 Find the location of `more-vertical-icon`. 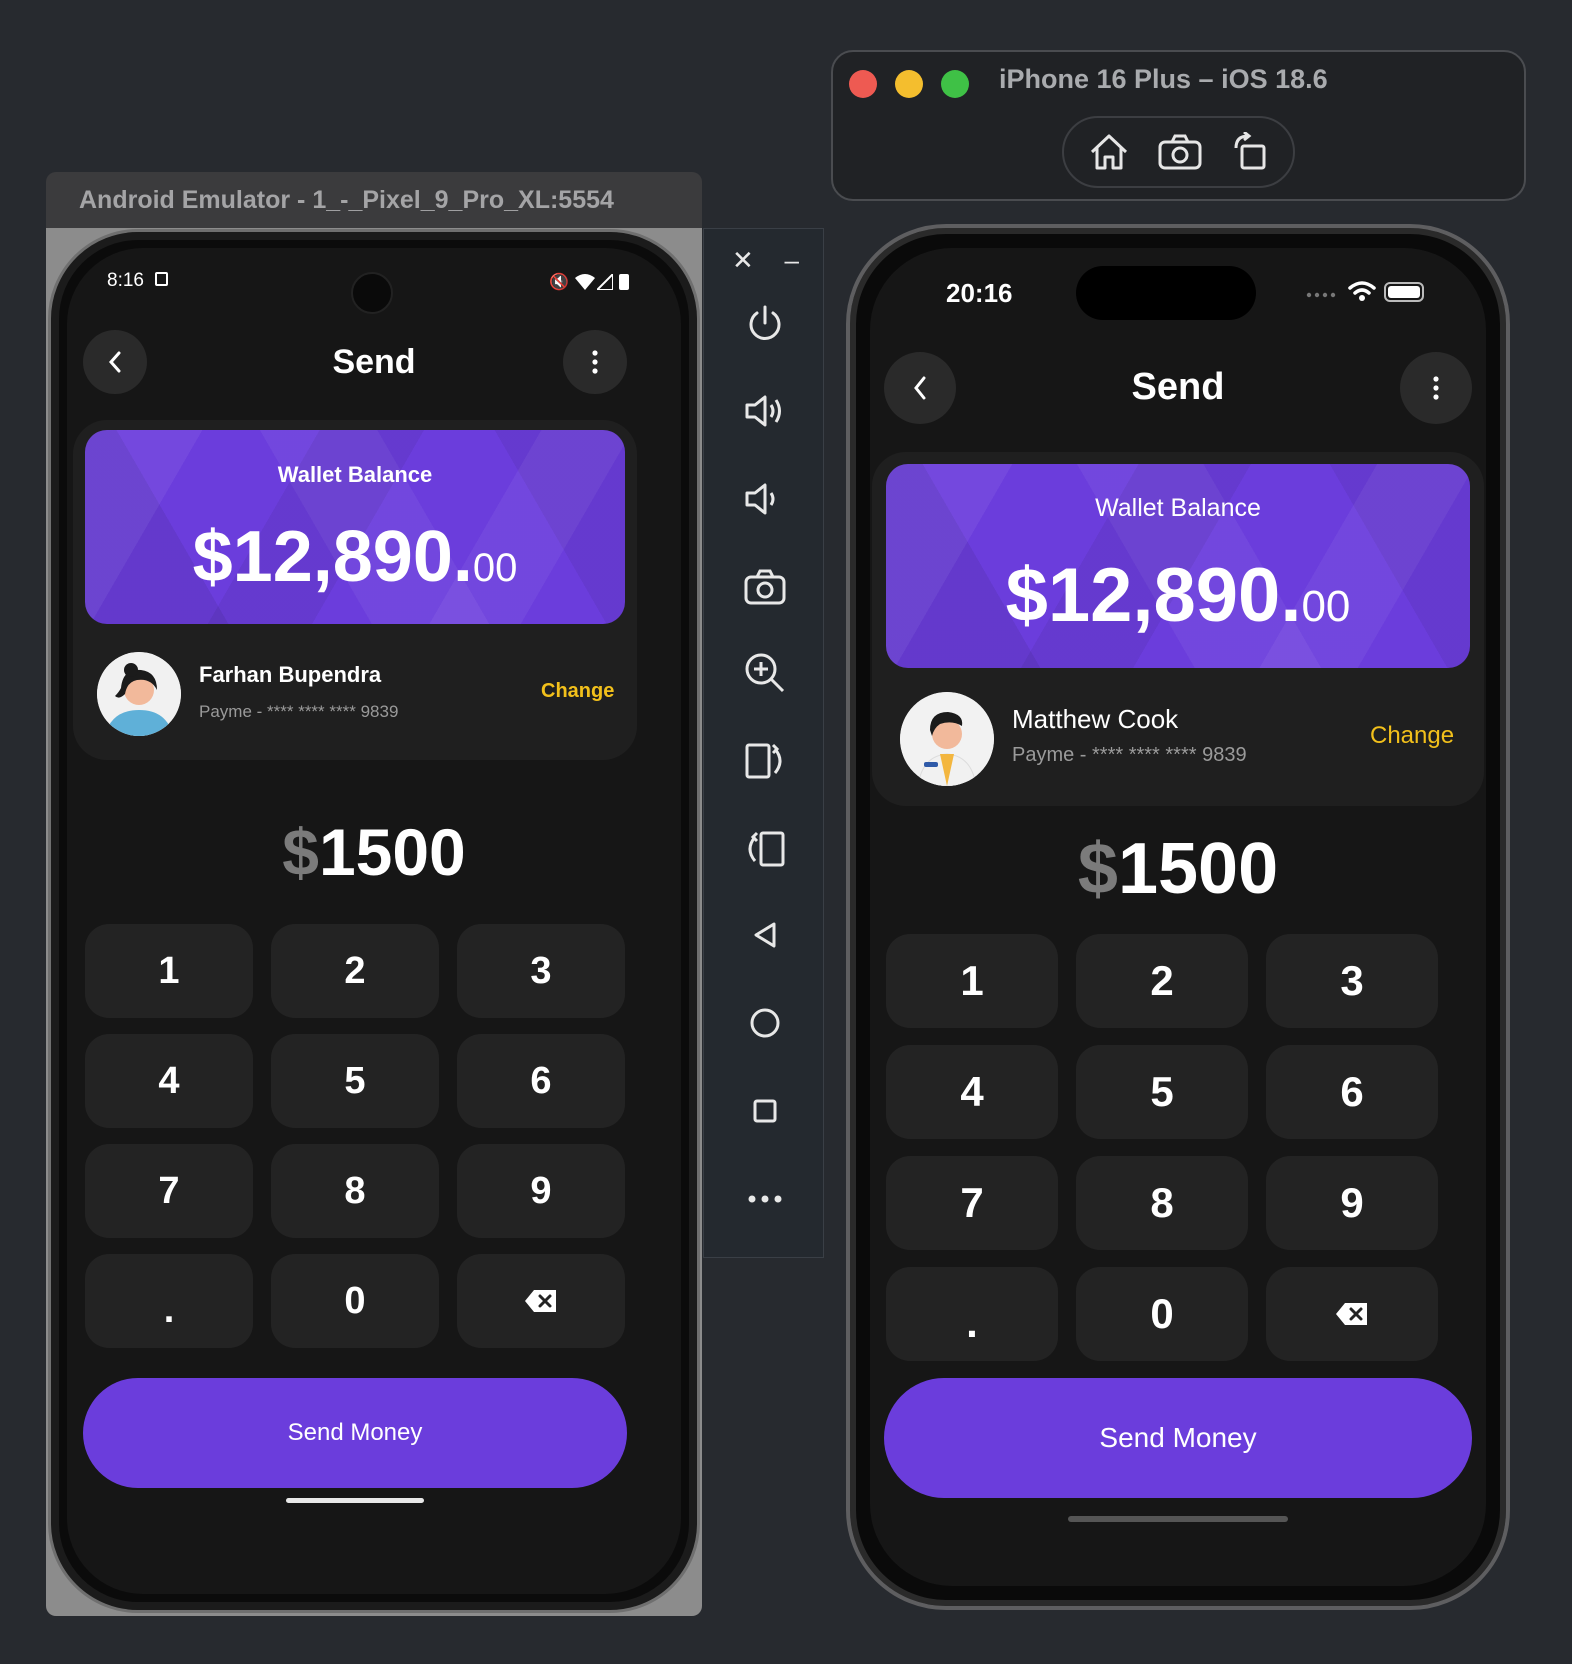

more-vertical-icon is located at coordinates (1436, 388).